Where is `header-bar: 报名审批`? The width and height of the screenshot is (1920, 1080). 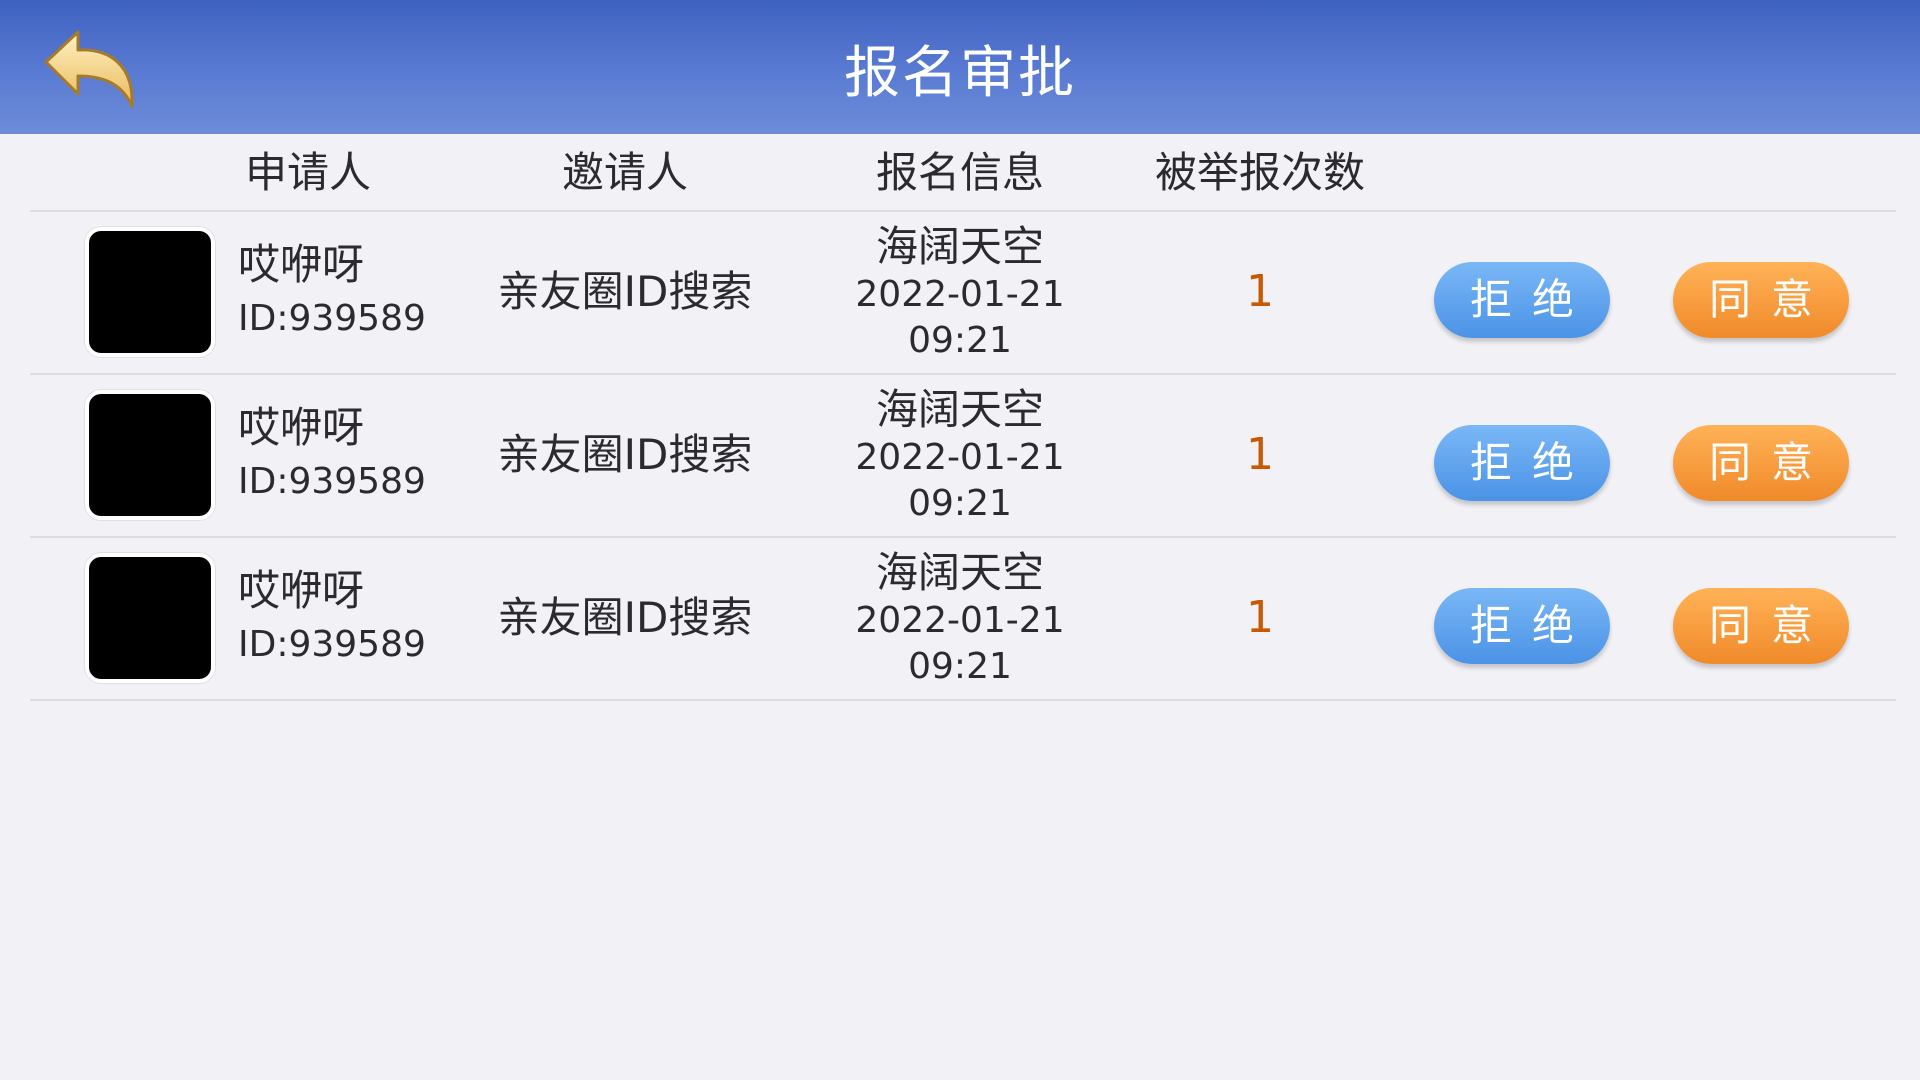 header-bar: 报名审批 is located at coordinates (960, 67).